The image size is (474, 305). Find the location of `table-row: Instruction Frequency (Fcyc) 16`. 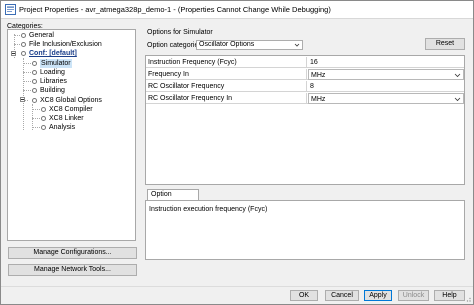

table-row: Instruction Frequency (Fcyc) 16 is located at coordinates (305, 62).